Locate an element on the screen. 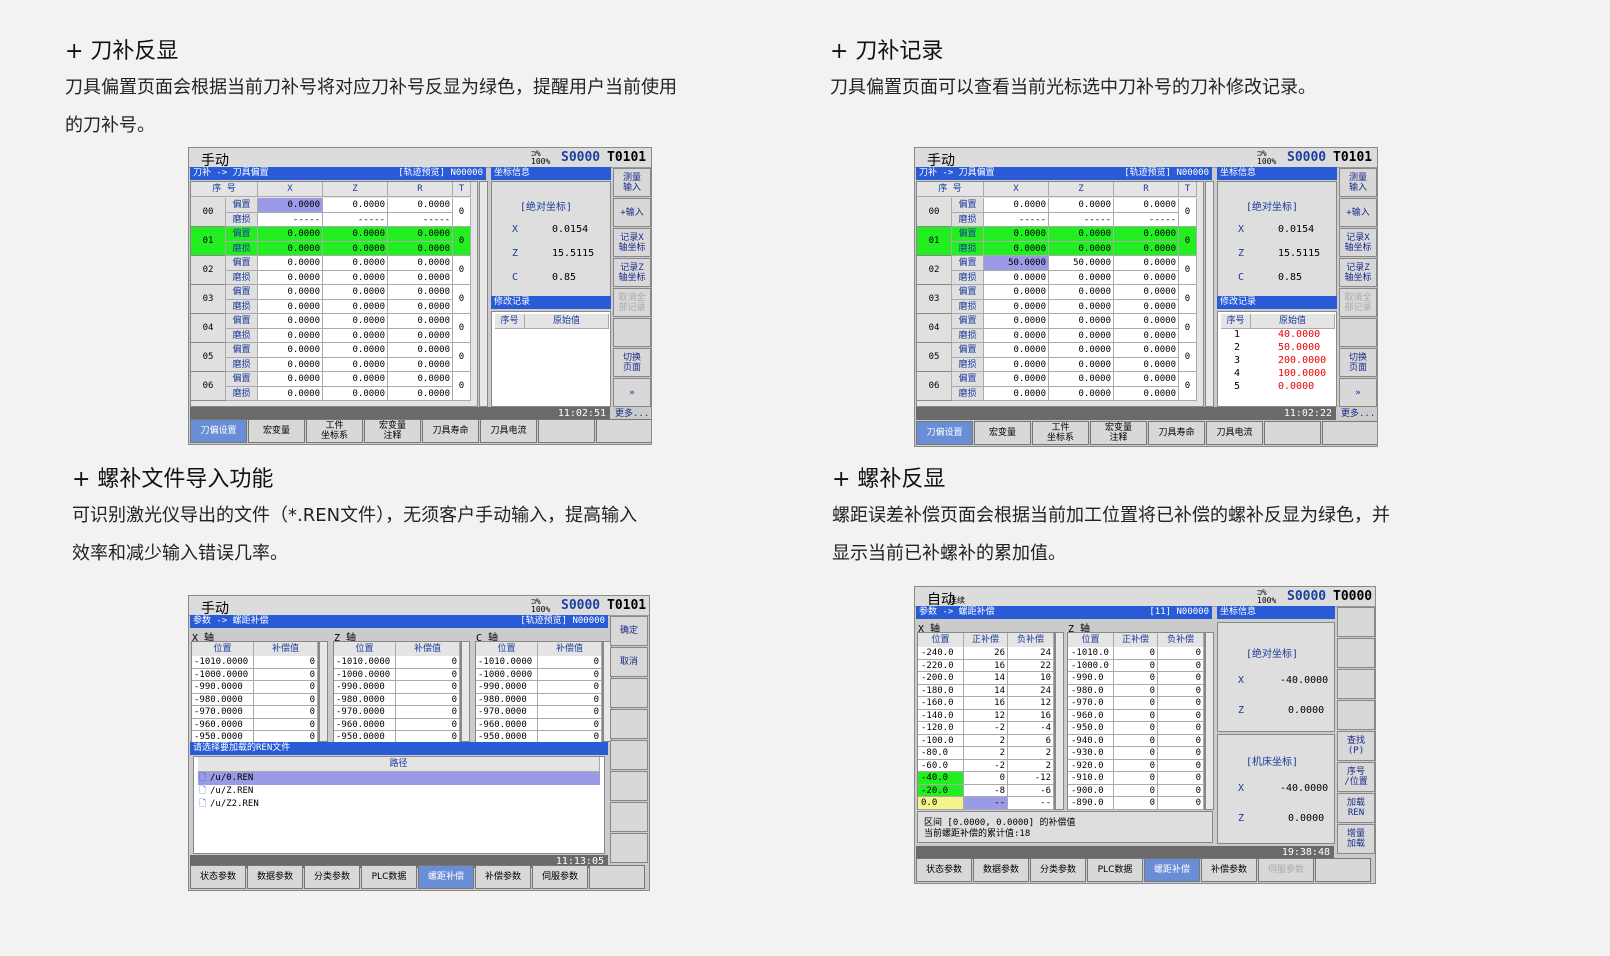  tool-number-cell: 01 is located at coordinates (934, 241).